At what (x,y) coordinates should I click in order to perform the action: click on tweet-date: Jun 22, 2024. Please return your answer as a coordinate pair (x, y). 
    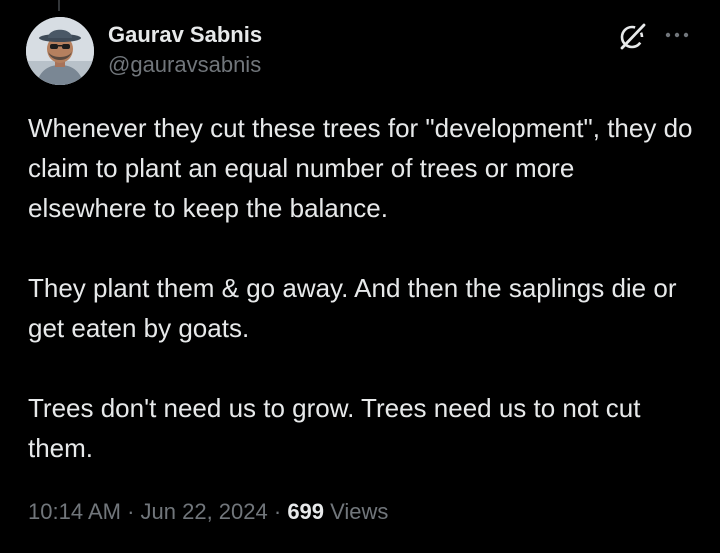
    Looking at the image, I should click on (204, 511).